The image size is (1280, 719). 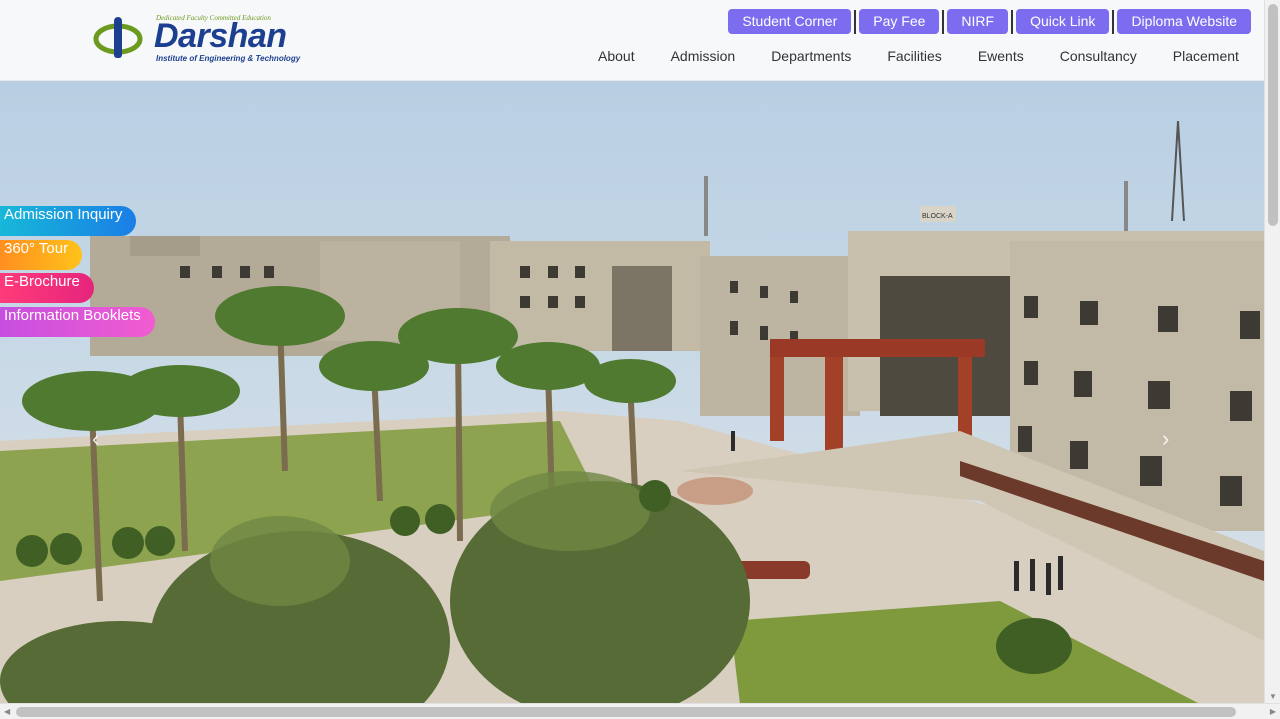 What do you see at coordinates (1273, 696) in the screenshot?
I see `scroll-down-icon: ▼` at bounding box center [1273, 696].